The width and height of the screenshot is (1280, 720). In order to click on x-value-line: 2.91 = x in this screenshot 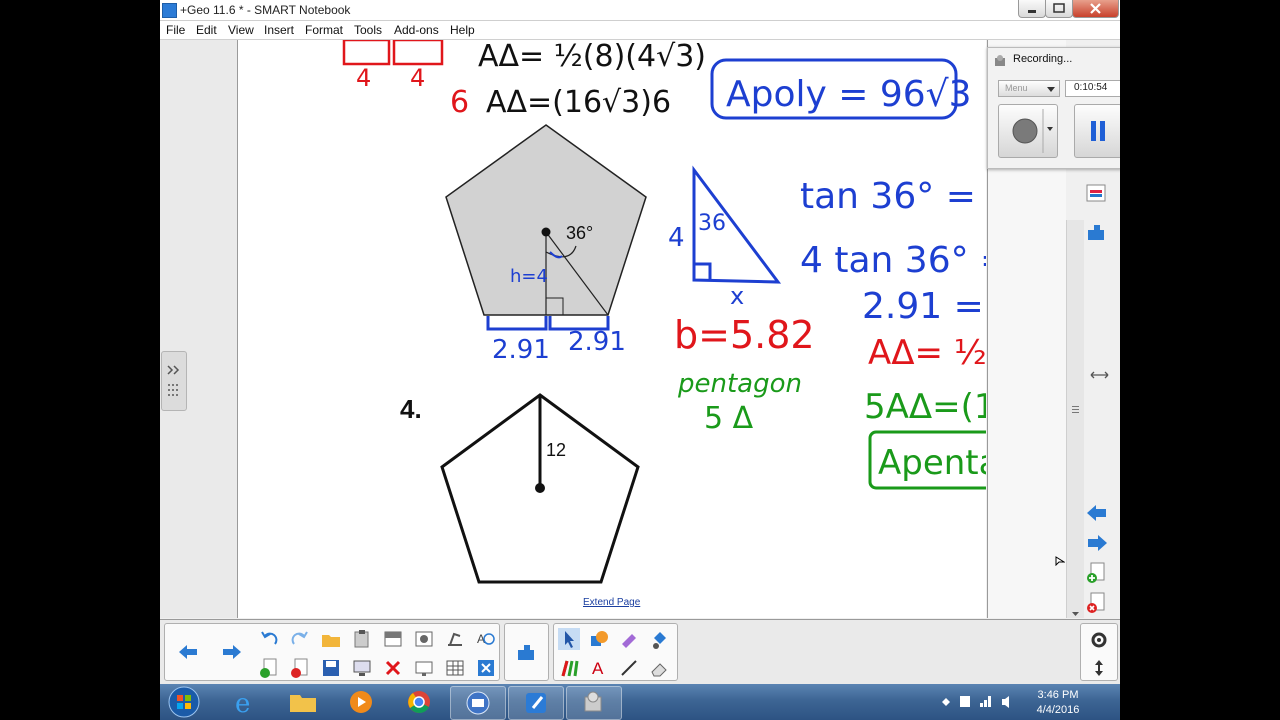, I will do `click(924, 306)`.